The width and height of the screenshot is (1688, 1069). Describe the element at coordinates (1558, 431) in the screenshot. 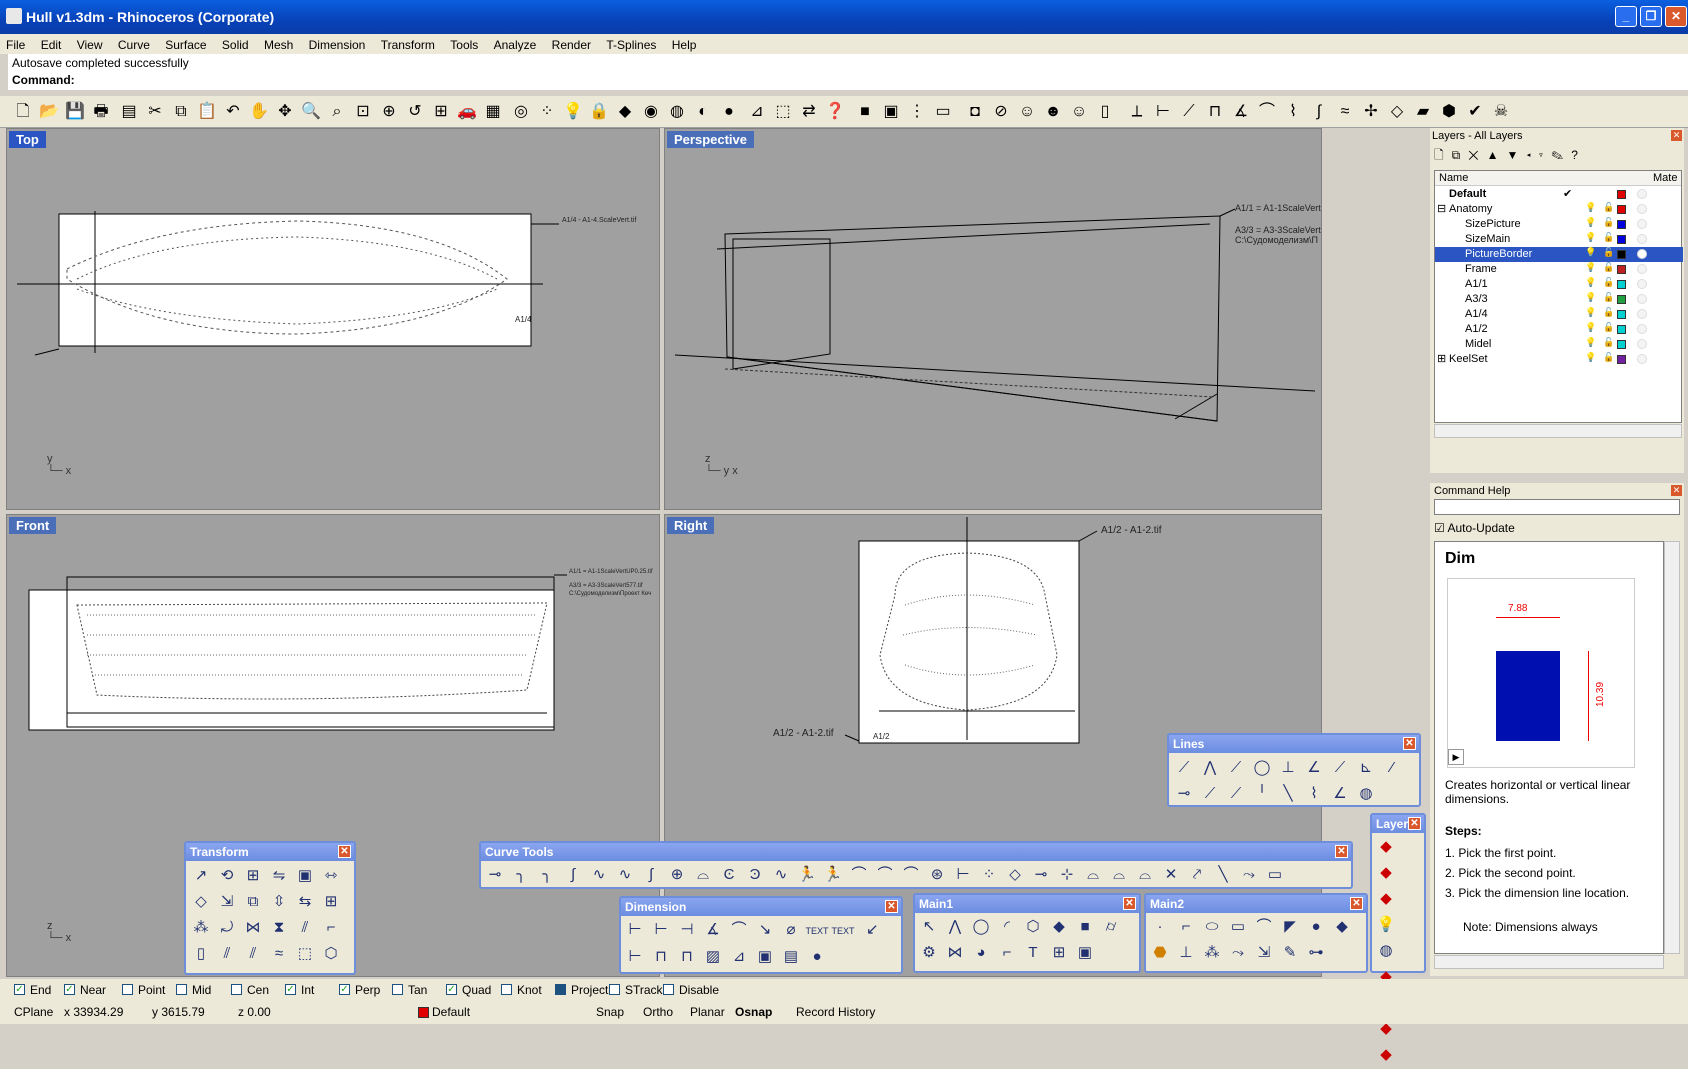

I see `layers-hscrollbar` at that location.